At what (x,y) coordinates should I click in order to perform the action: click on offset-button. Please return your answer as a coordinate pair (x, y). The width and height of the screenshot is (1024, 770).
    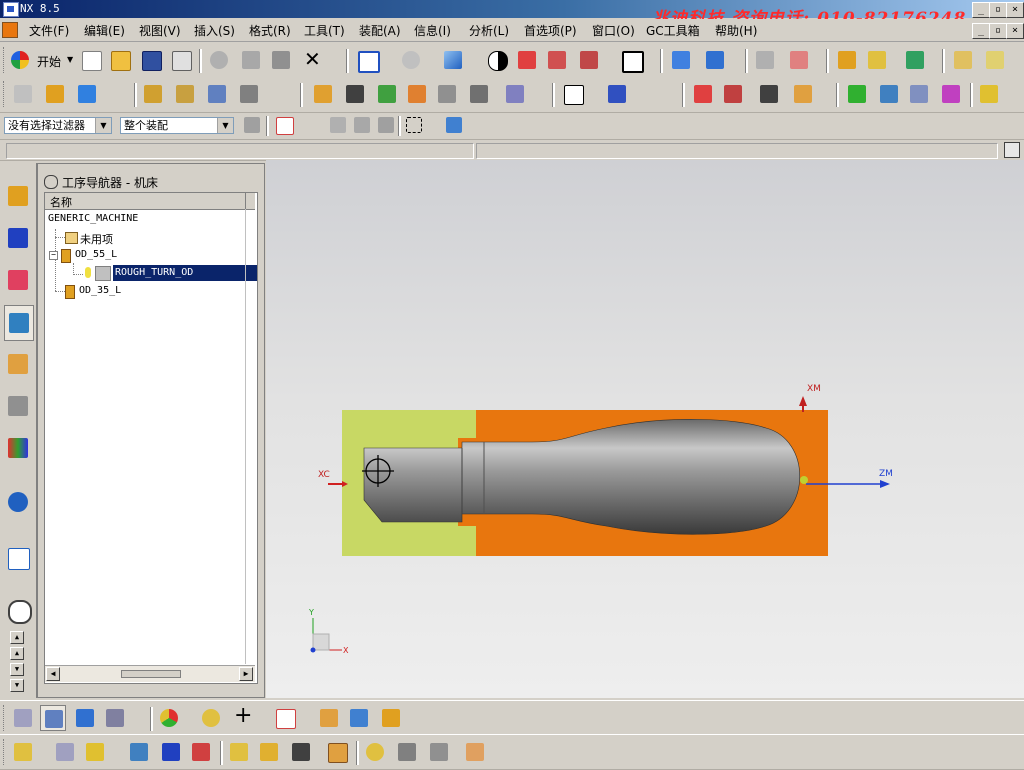
    Looking at the image, I should click on (201, 752).